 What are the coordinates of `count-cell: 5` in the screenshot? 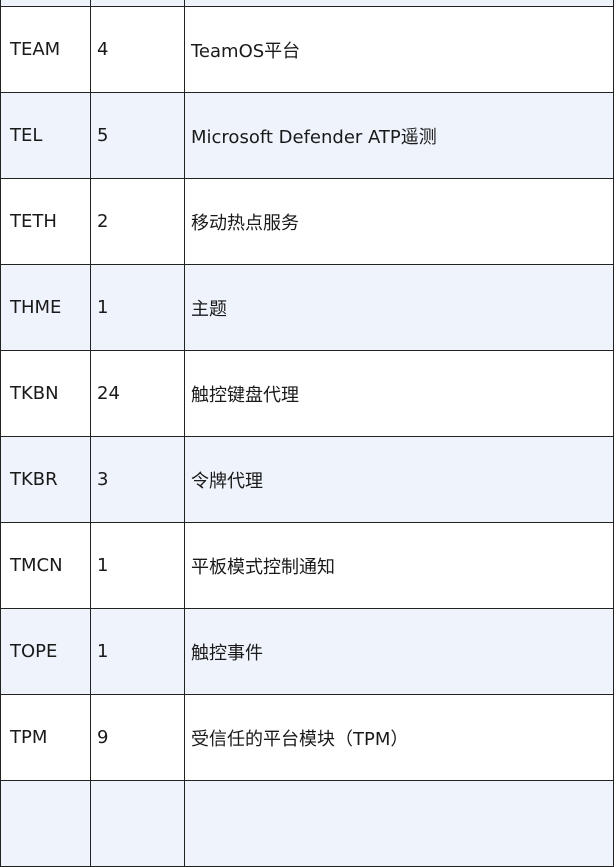 It's located at (137, 135).